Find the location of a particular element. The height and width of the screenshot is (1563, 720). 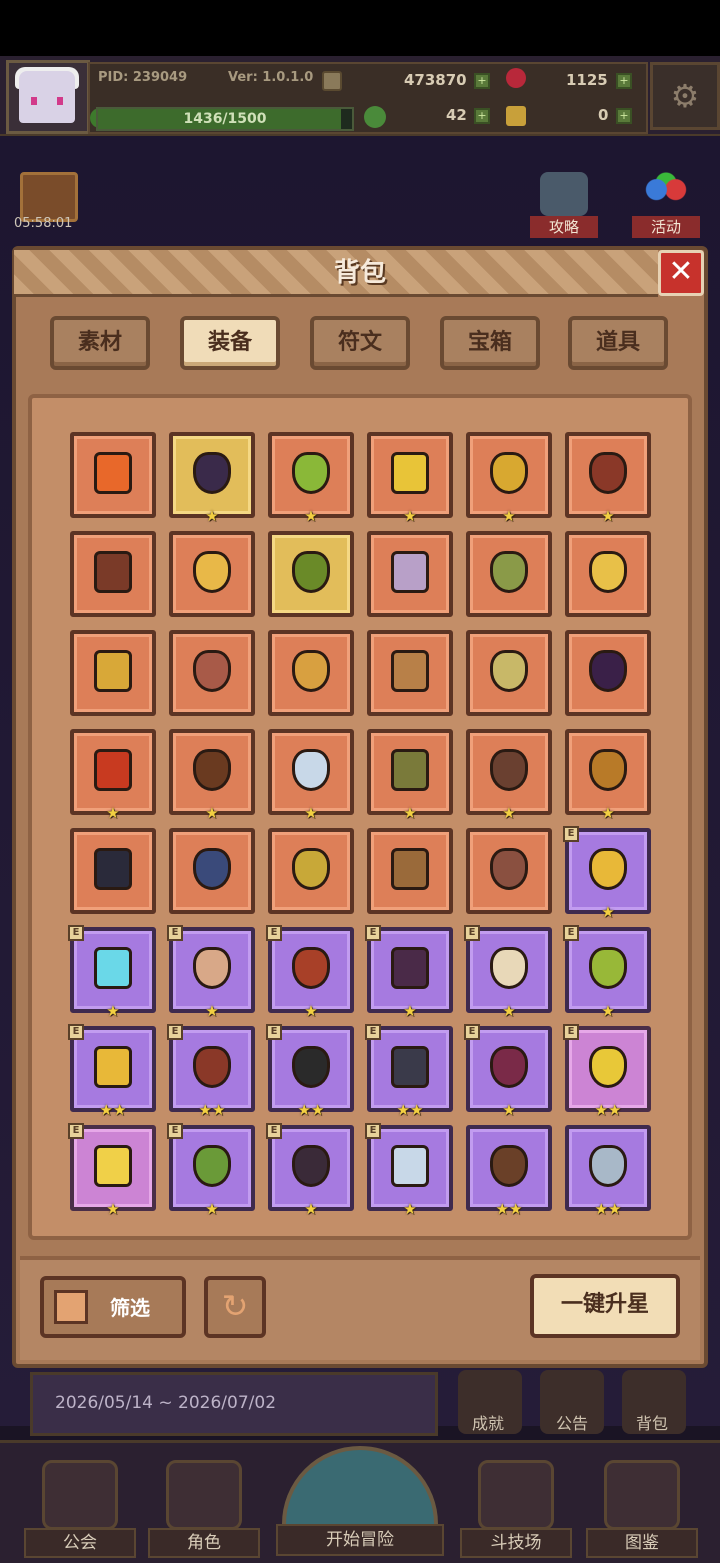

add-clover-button: + is located at coordinates (482, 116).